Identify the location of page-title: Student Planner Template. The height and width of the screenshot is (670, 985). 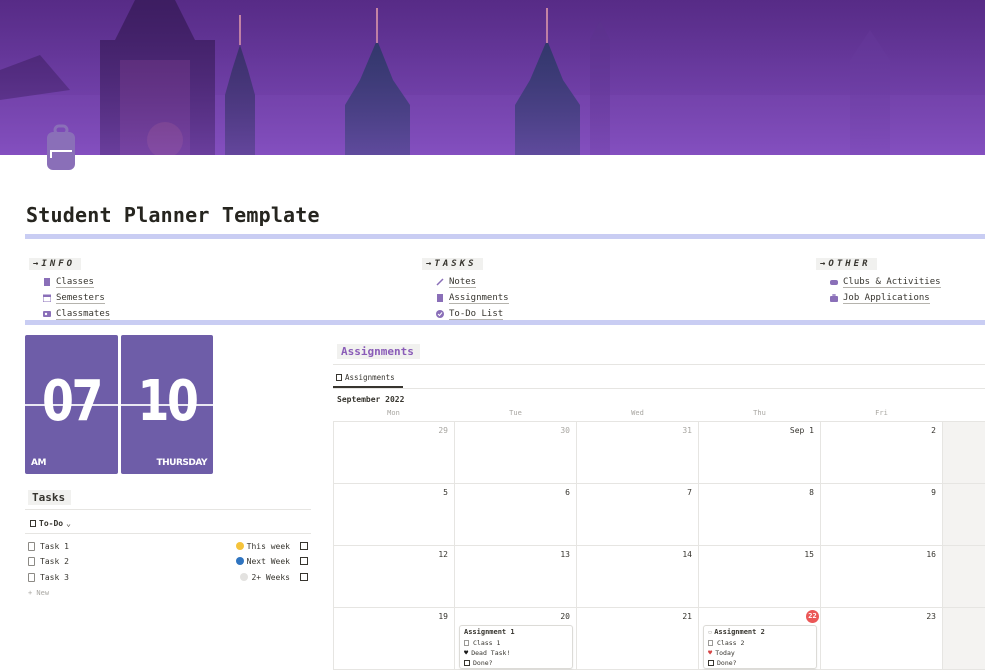
(173, 215).